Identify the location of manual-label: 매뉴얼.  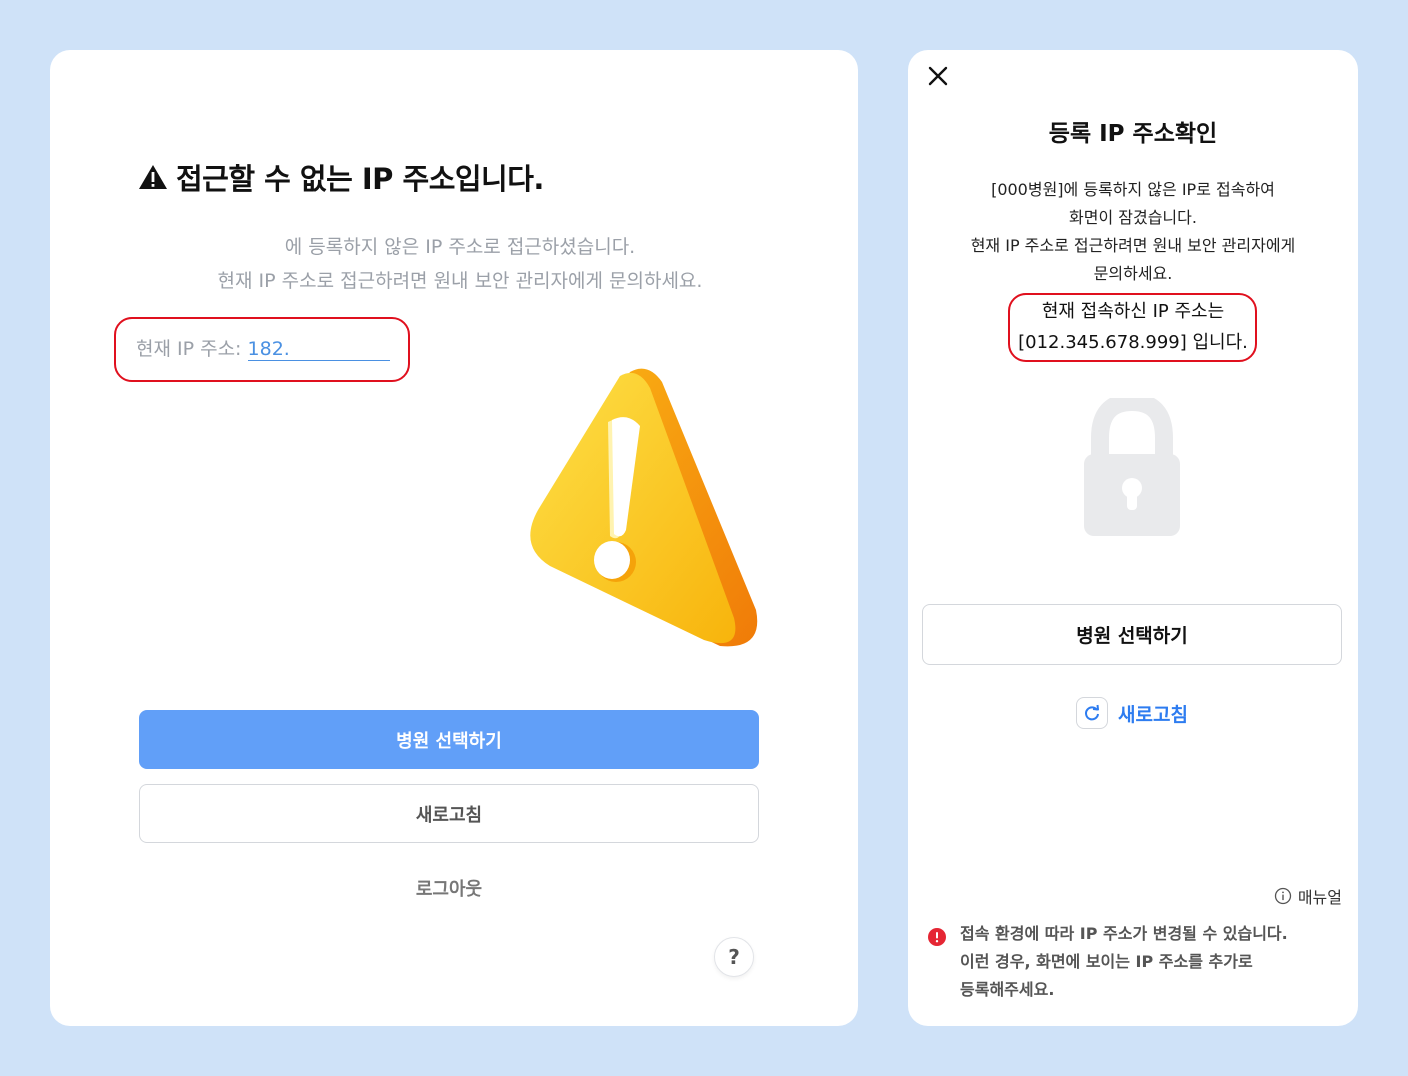
(1319, 897).